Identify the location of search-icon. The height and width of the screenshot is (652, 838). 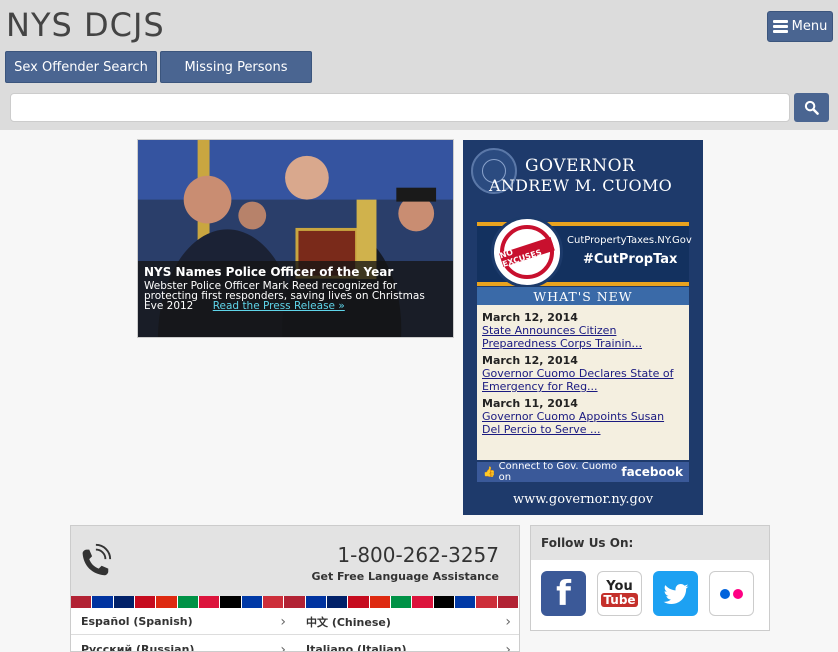
(811, 107).